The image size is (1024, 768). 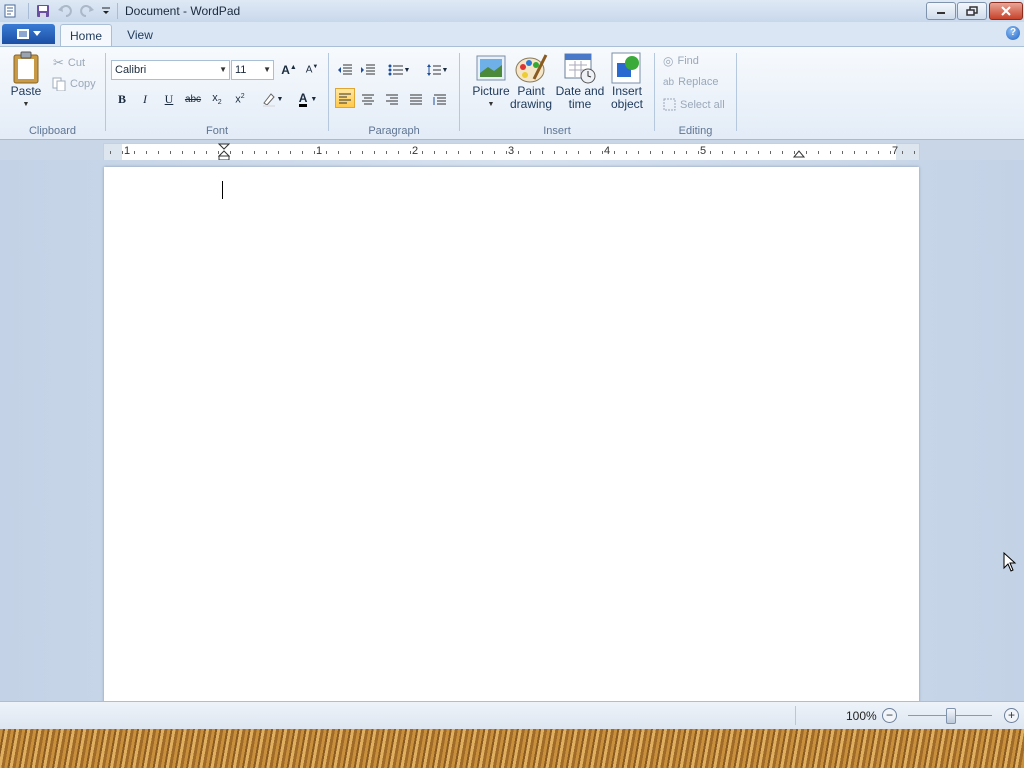 What do you see at coordinates (512, 11) in the screenshot?
I see `title-bar: Document - WordPad` at bounding box center [512, 11].